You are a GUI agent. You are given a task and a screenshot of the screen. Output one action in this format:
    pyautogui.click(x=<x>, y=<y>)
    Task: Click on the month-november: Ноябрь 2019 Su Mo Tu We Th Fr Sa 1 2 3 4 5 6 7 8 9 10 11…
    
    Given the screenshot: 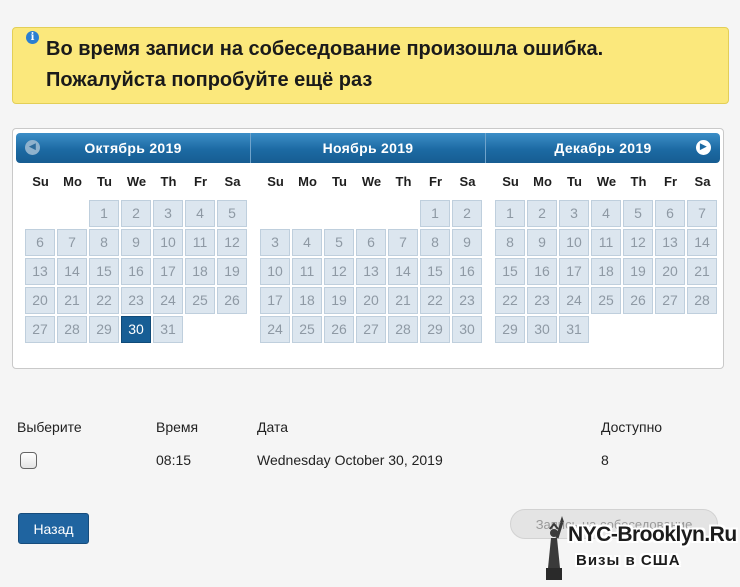 What is the action you would take?
    pyautogui.click(x=368, y=238)
    